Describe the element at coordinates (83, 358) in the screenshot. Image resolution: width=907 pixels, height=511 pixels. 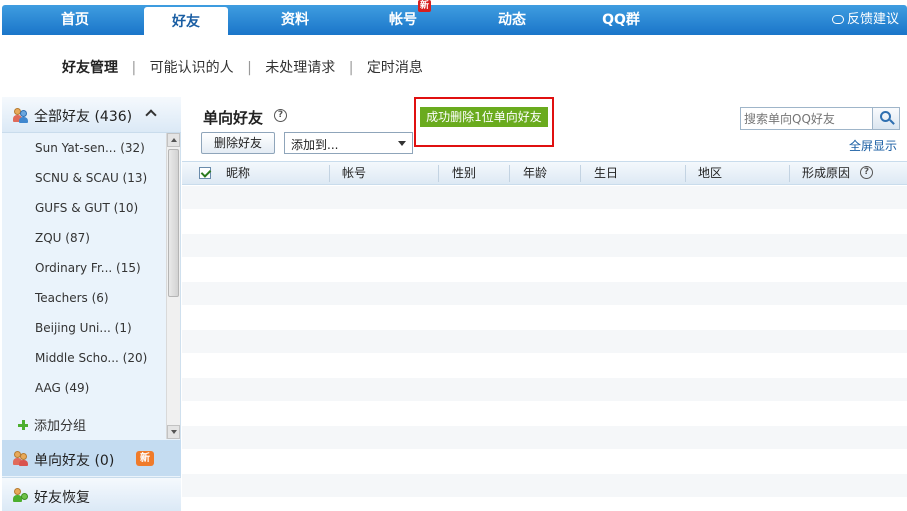
I see `group-item: Middle Scho... (20)` at that location.